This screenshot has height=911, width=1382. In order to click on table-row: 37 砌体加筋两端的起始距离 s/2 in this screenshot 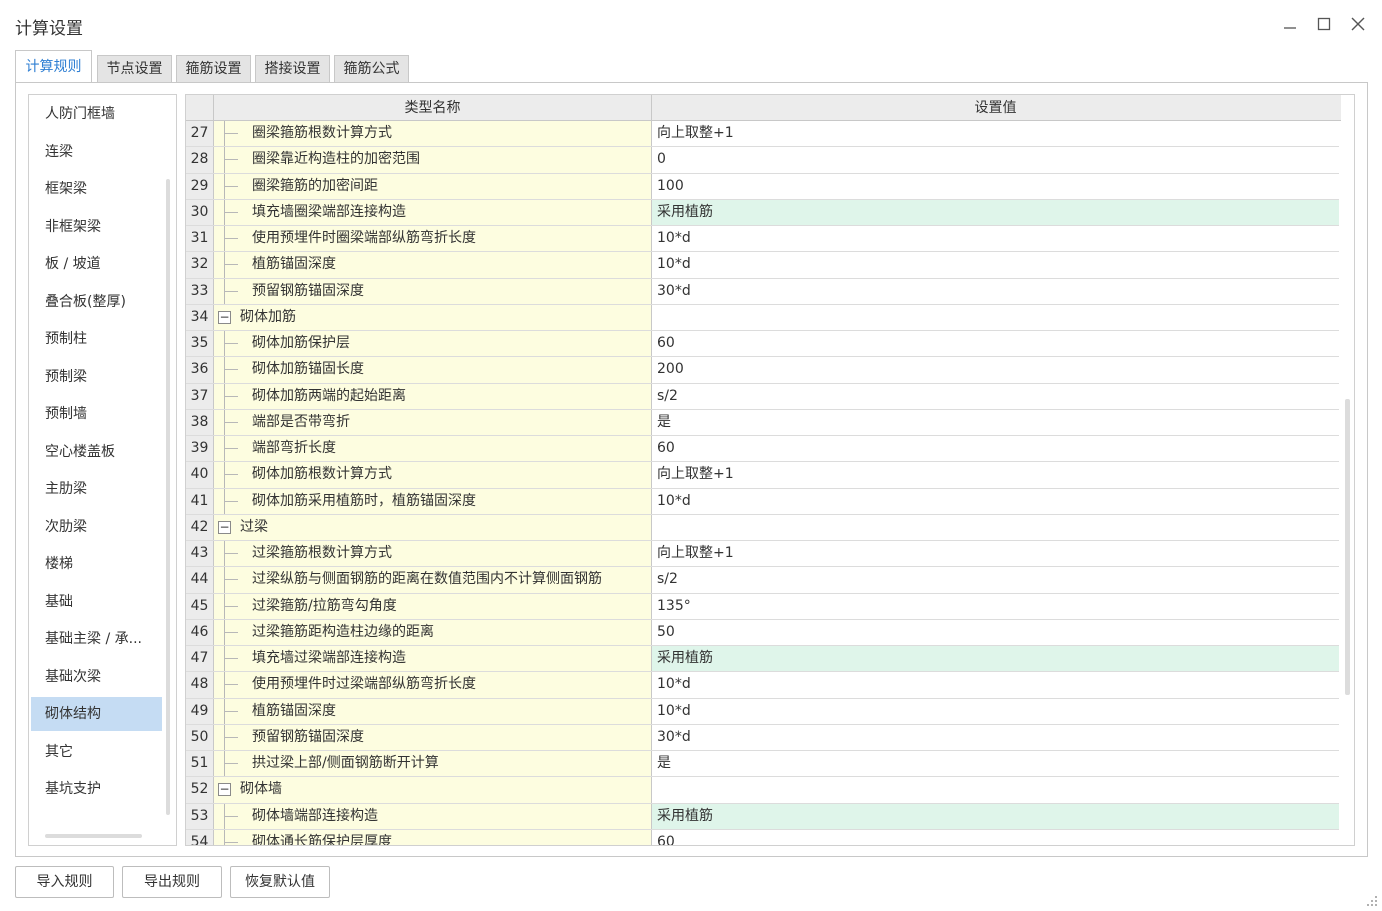, I will do `click(762, 396)`.